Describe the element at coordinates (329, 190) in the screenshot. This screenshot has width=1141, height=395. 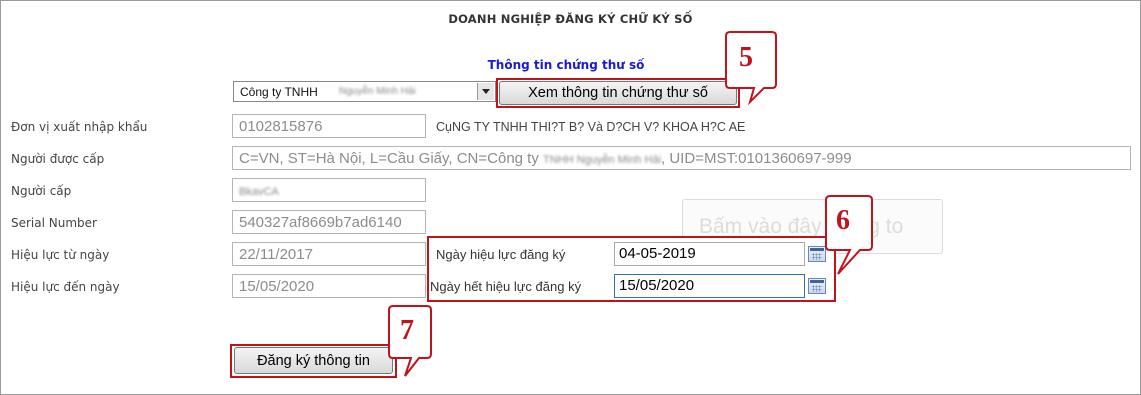
I see `issuer-field: BkavCA` at that location.